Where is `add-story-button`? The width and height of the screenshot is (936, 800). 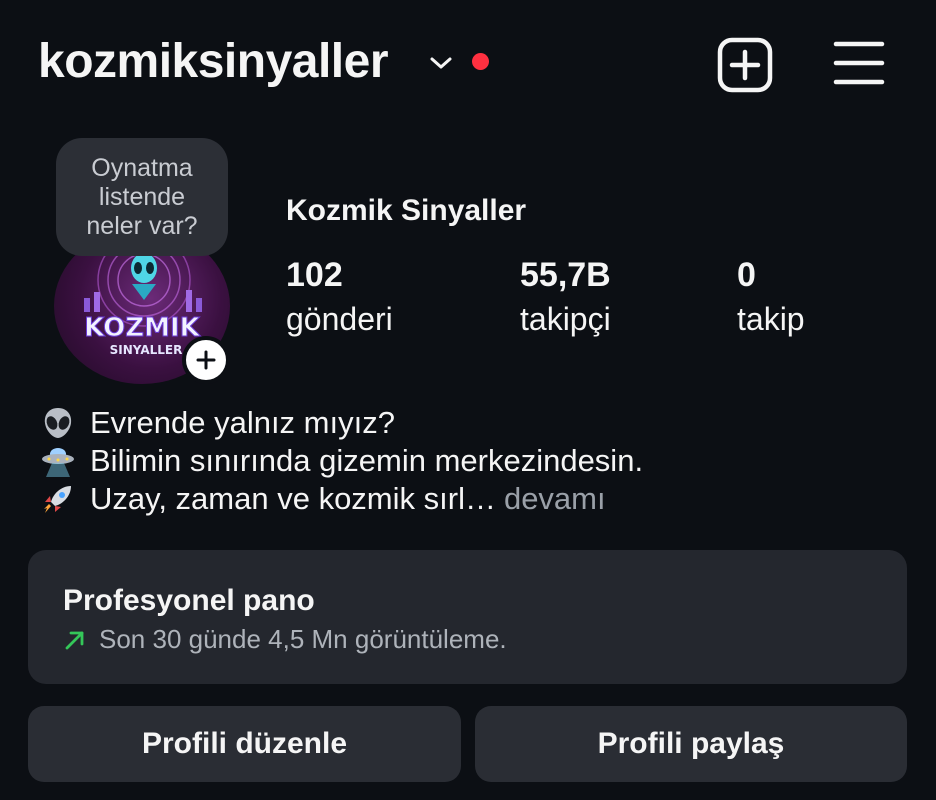
add-story-button is located at coordinates (206, 360).